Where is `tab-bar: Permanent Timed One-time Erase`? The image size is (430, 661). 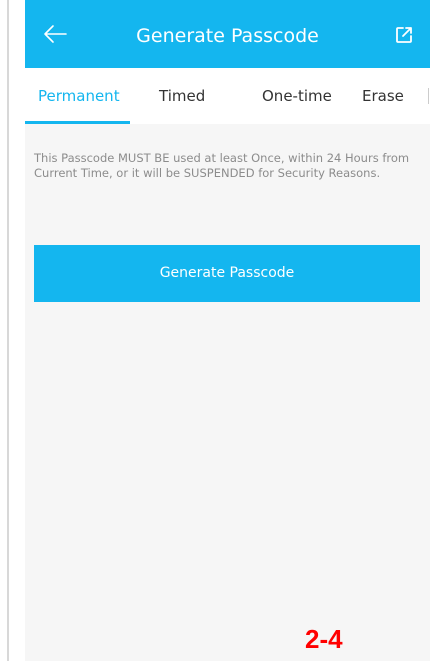
tab-bar: Permanent Timed One-time Erase is located at coordinates (227, 96).